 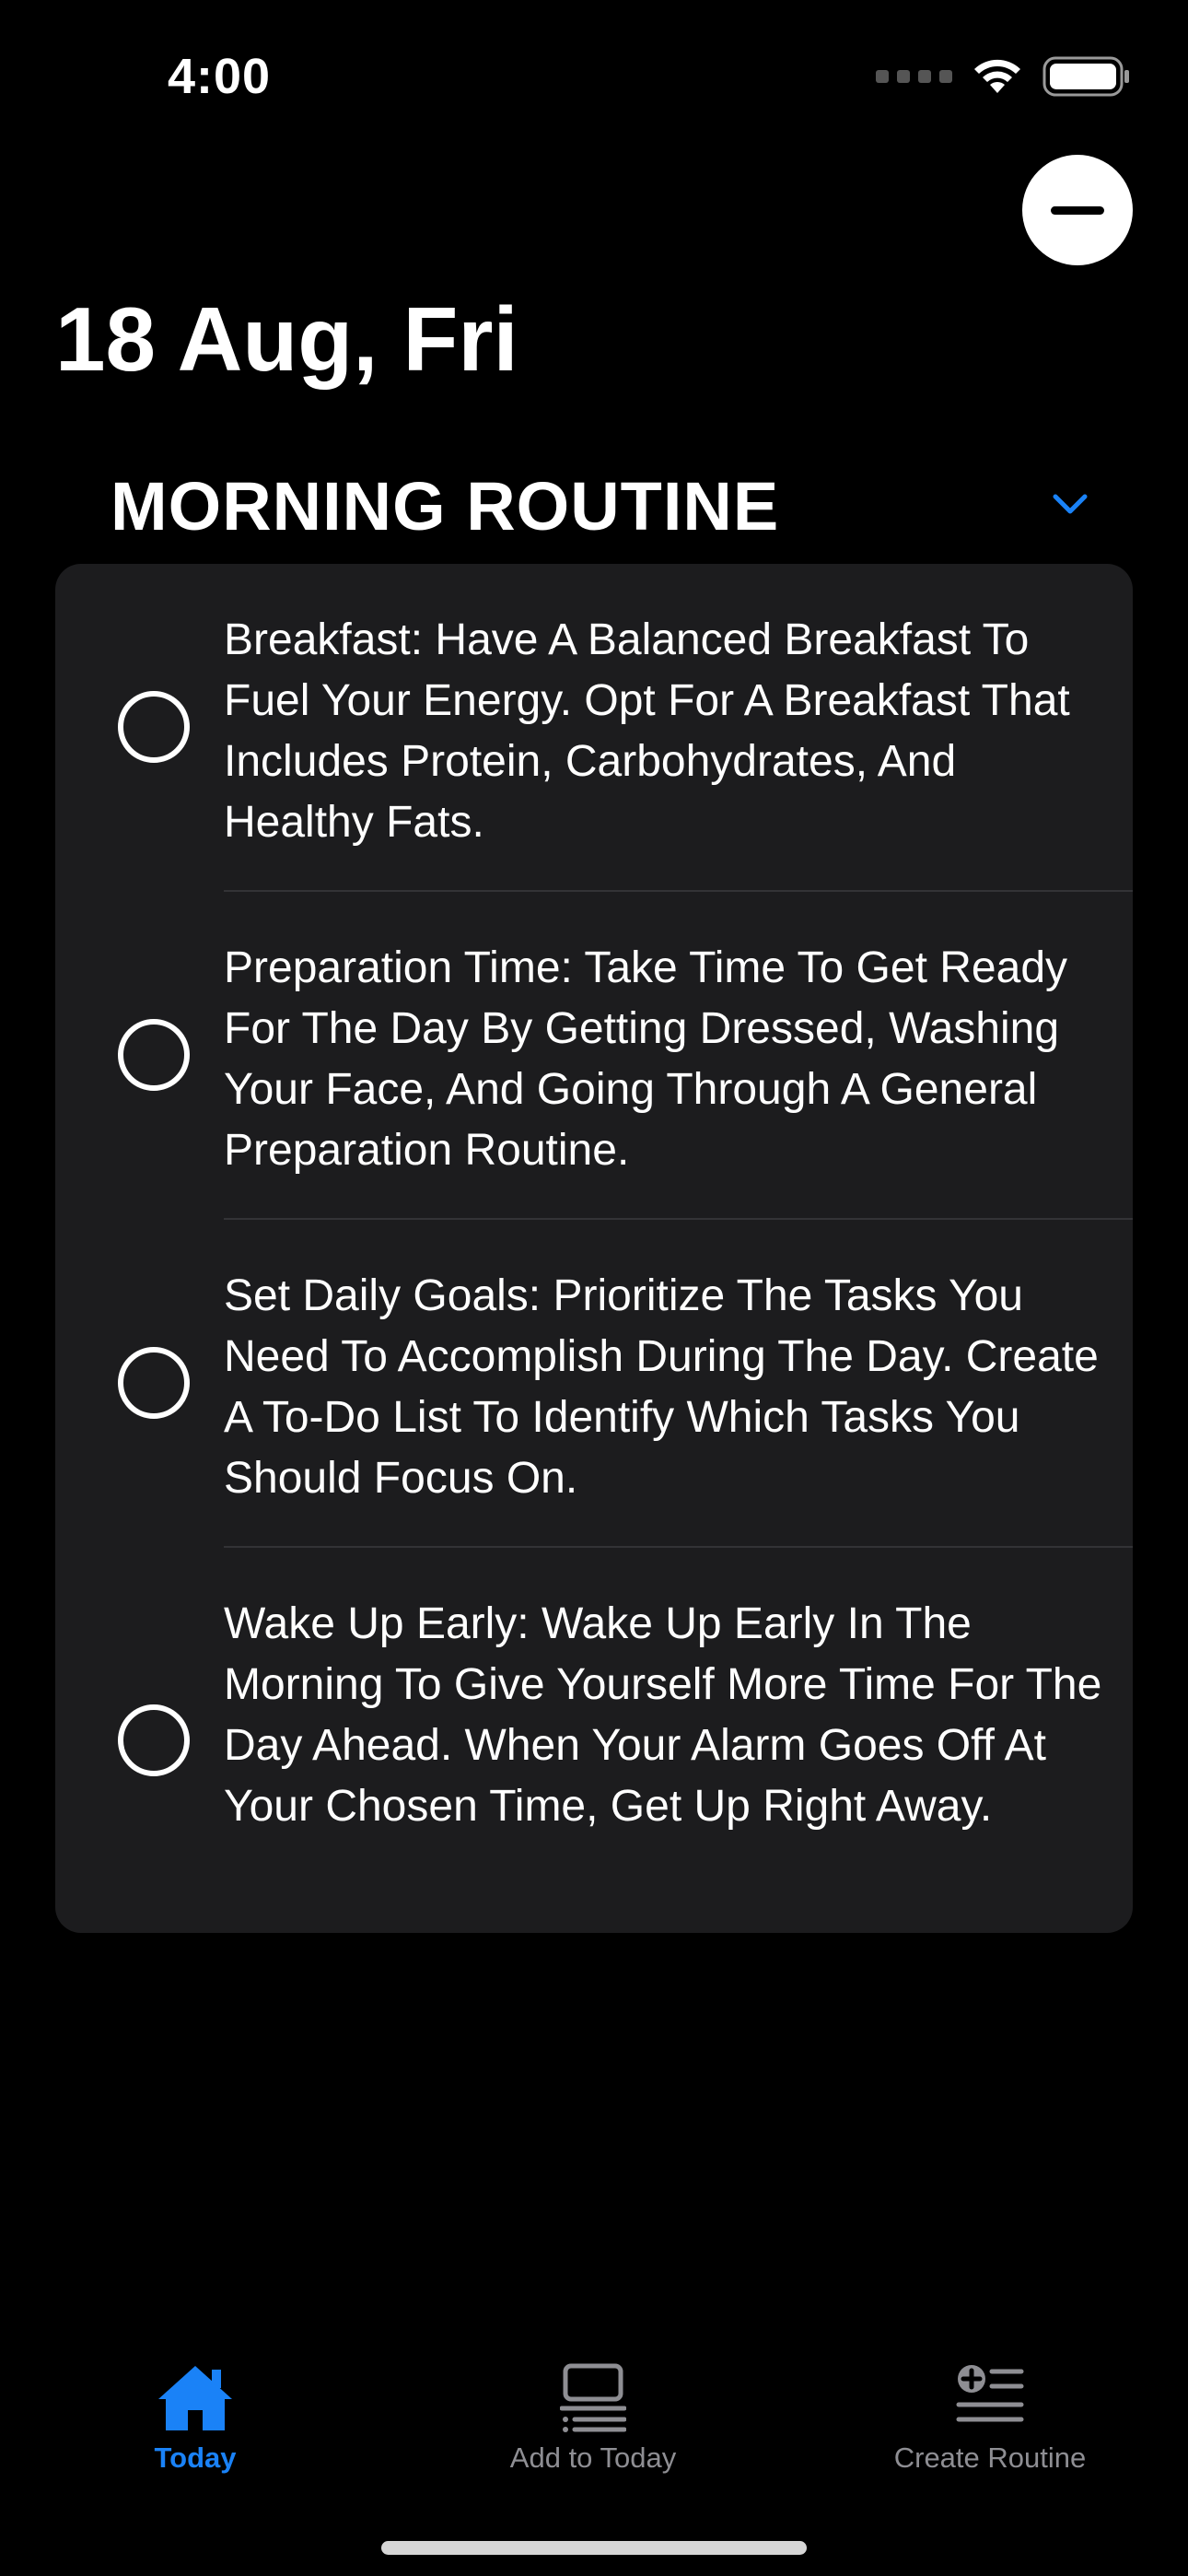 What do you see at coordinates (914, 76) in the screenshot?
I see `cellular-signal-icon` at bounding box center [914, 76].